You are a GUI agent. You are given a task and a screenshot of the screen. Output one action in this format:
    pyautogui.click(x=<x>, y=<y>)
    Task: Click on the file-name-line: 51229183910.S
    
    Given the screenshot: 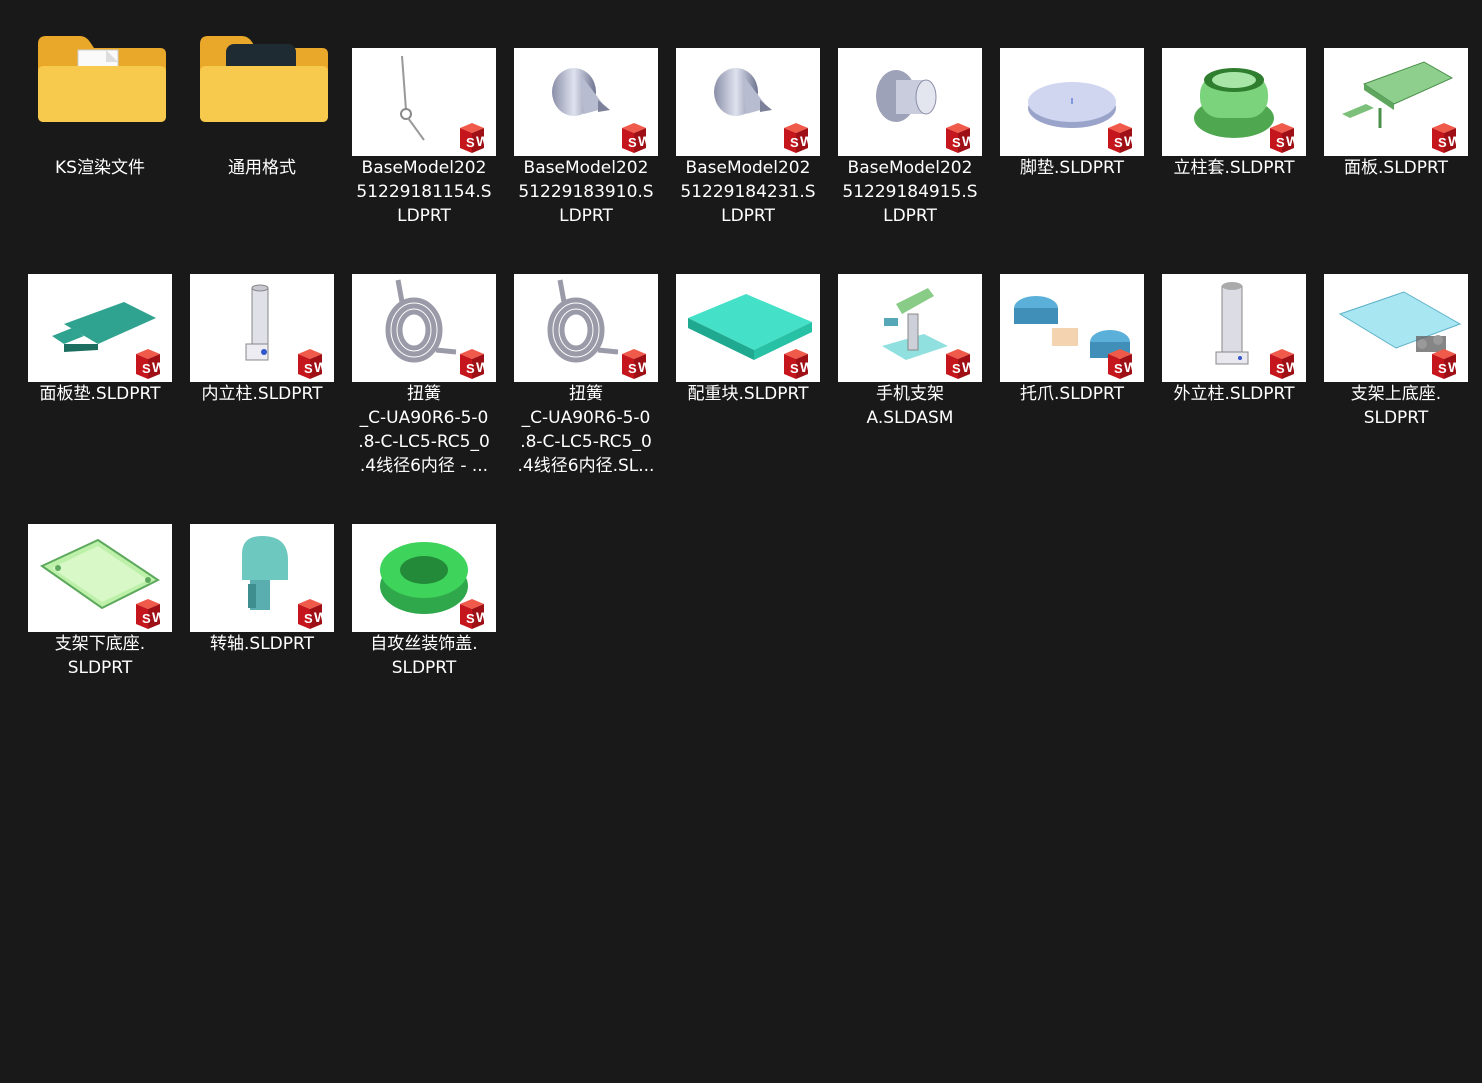 What is the action you would take?
    pyautogui.click(x=586, y=192)
    